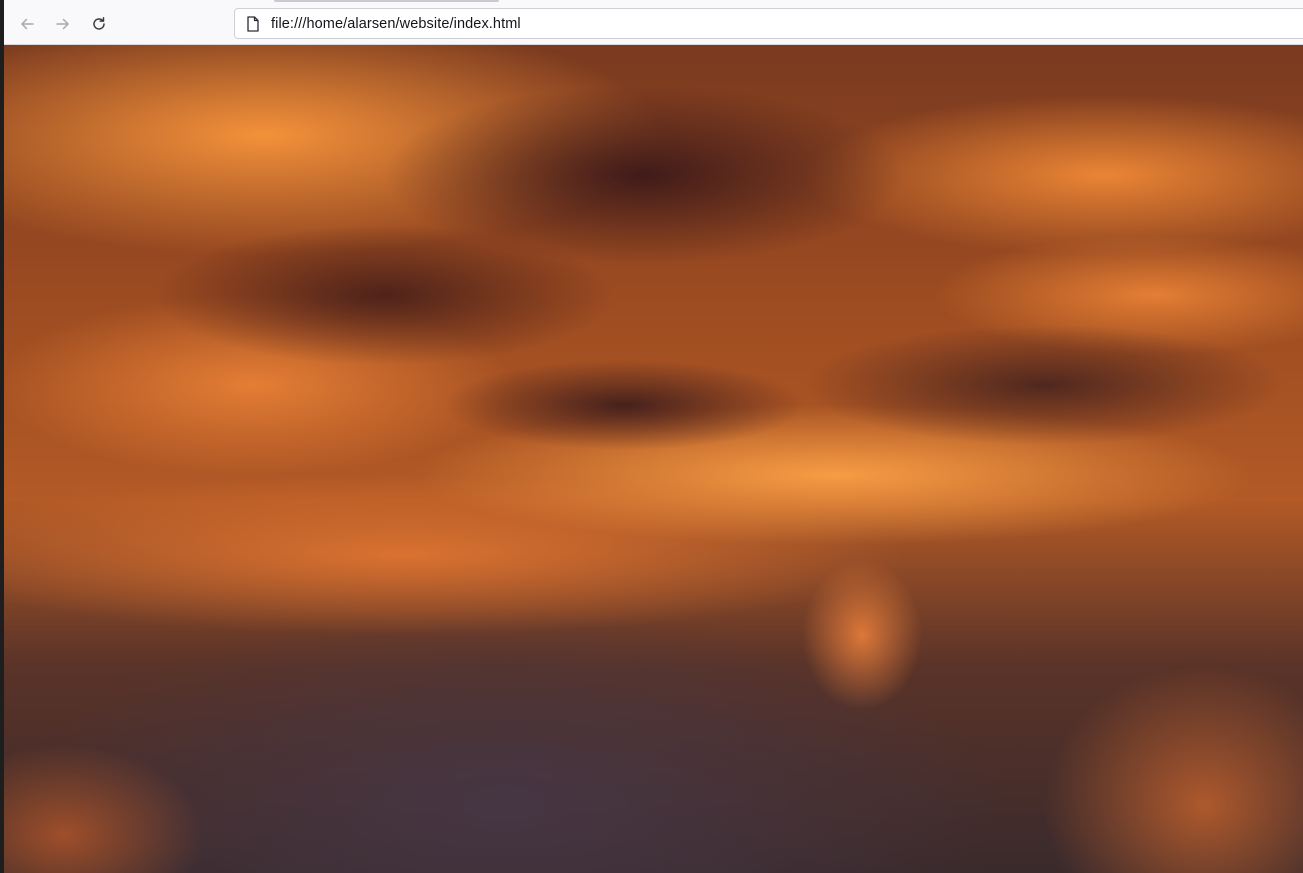 This screenshot has width=1303, height=873. I want to click on reload-icon, so click(99, 24).